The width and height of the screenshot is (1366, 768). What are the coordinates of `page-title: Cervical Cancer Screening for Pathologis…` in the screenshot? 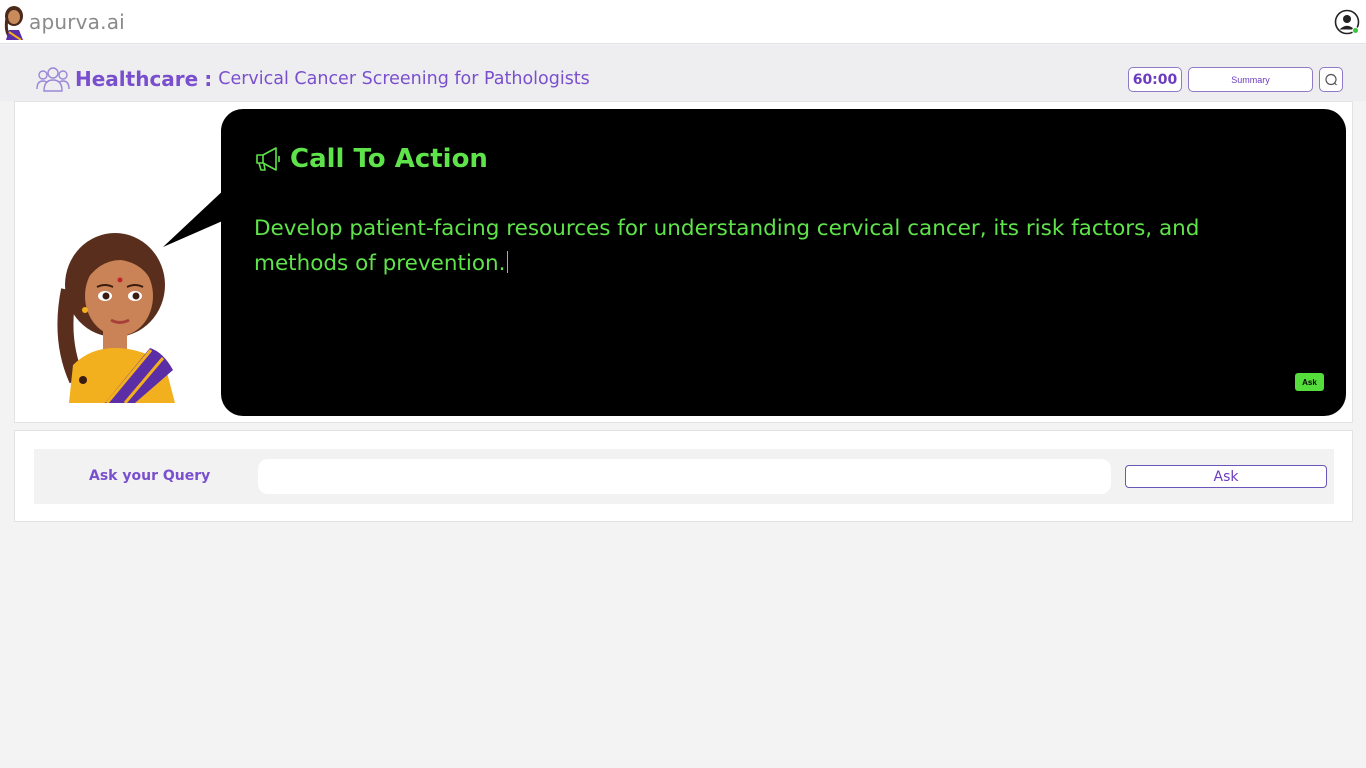 It's located at (404, 79).